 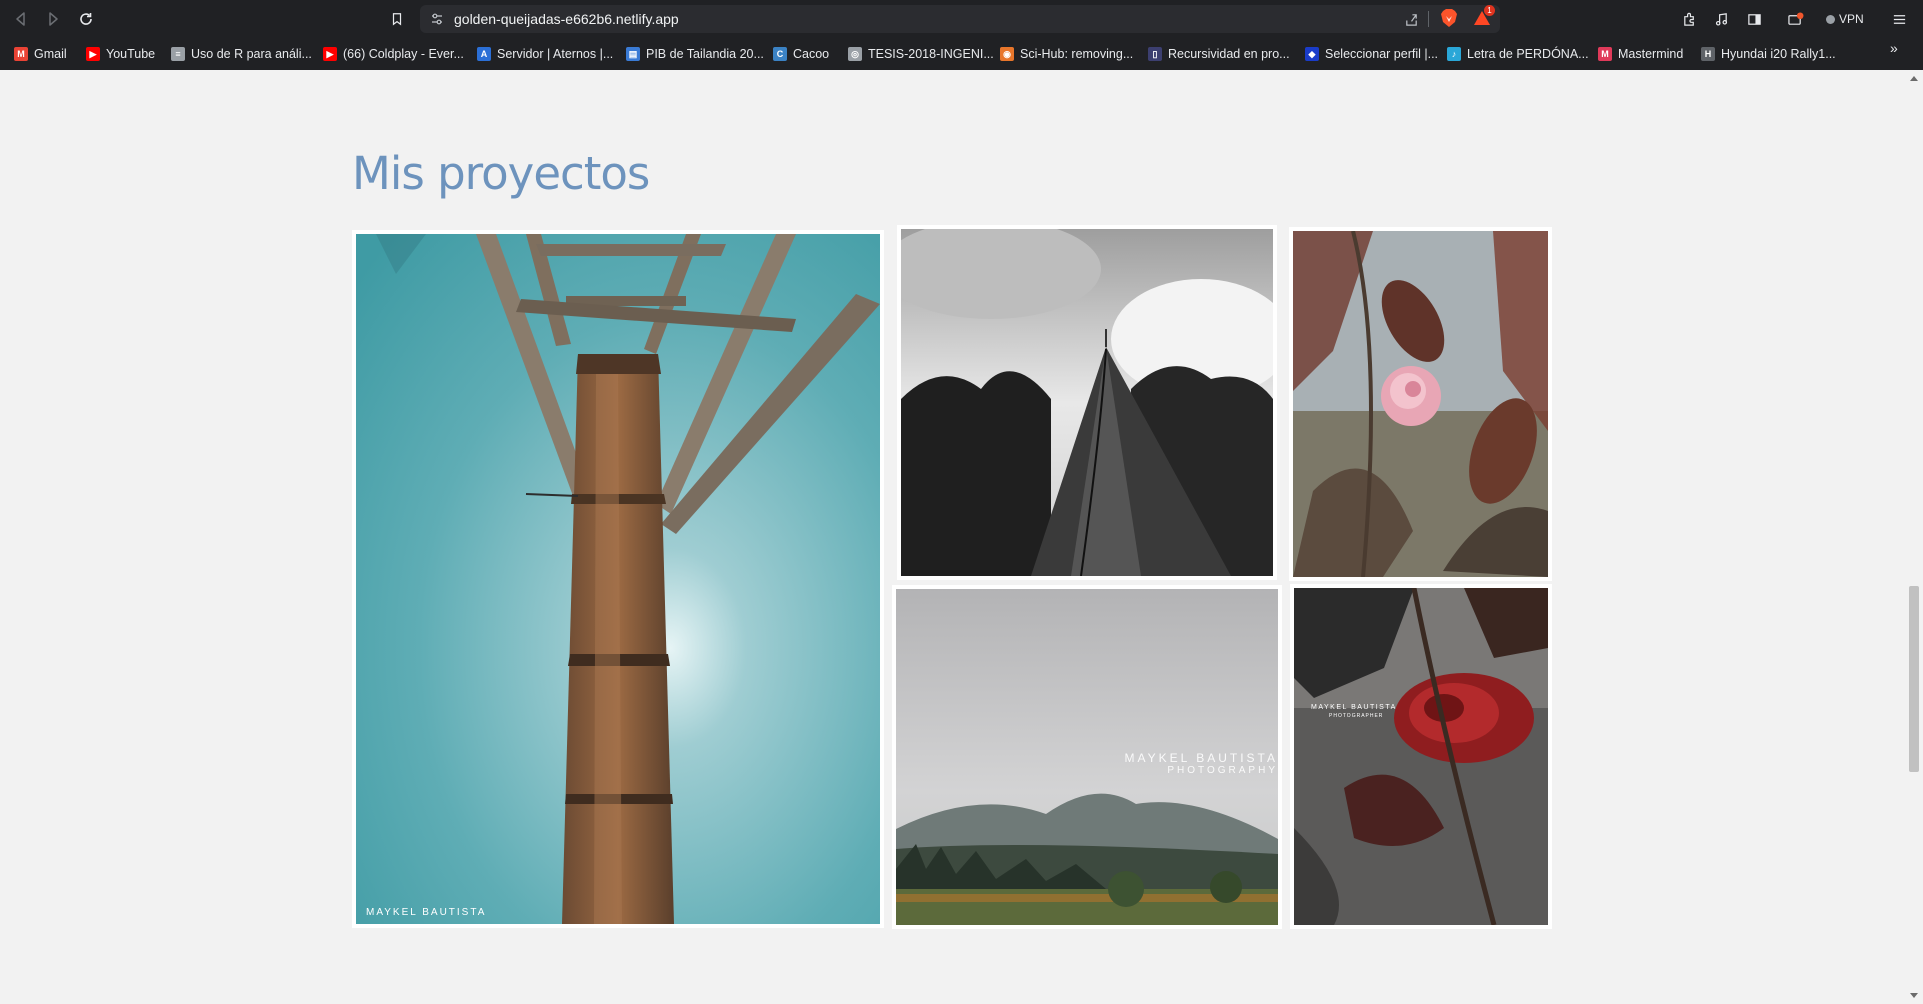 I want to click on hamburger-menu-icon, so click(x=1899, y=19).